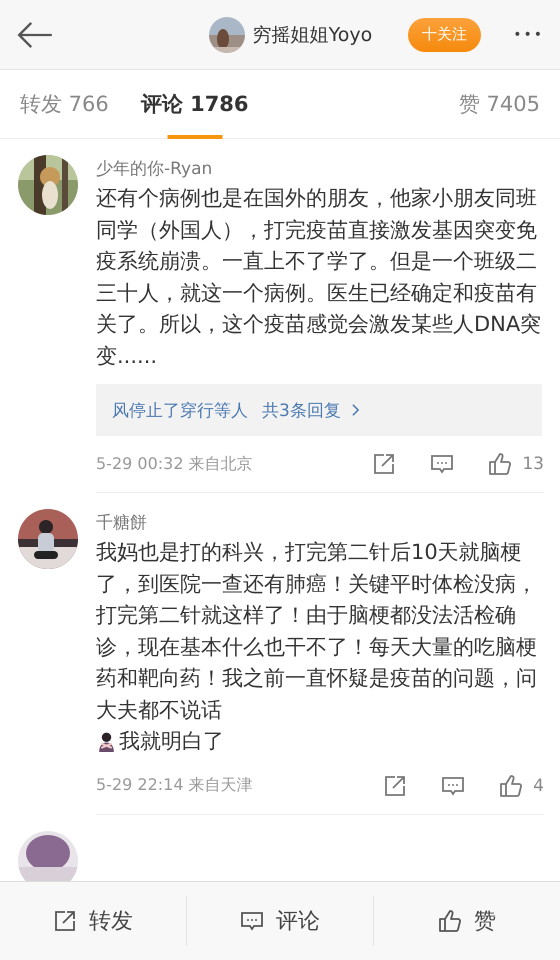 The width and height of the screenshot is (560, 960). Describe the element at coordinates (174, 464) in the screenshot. I see `comment-time: 5-29 00:32 来自北京` at that location.